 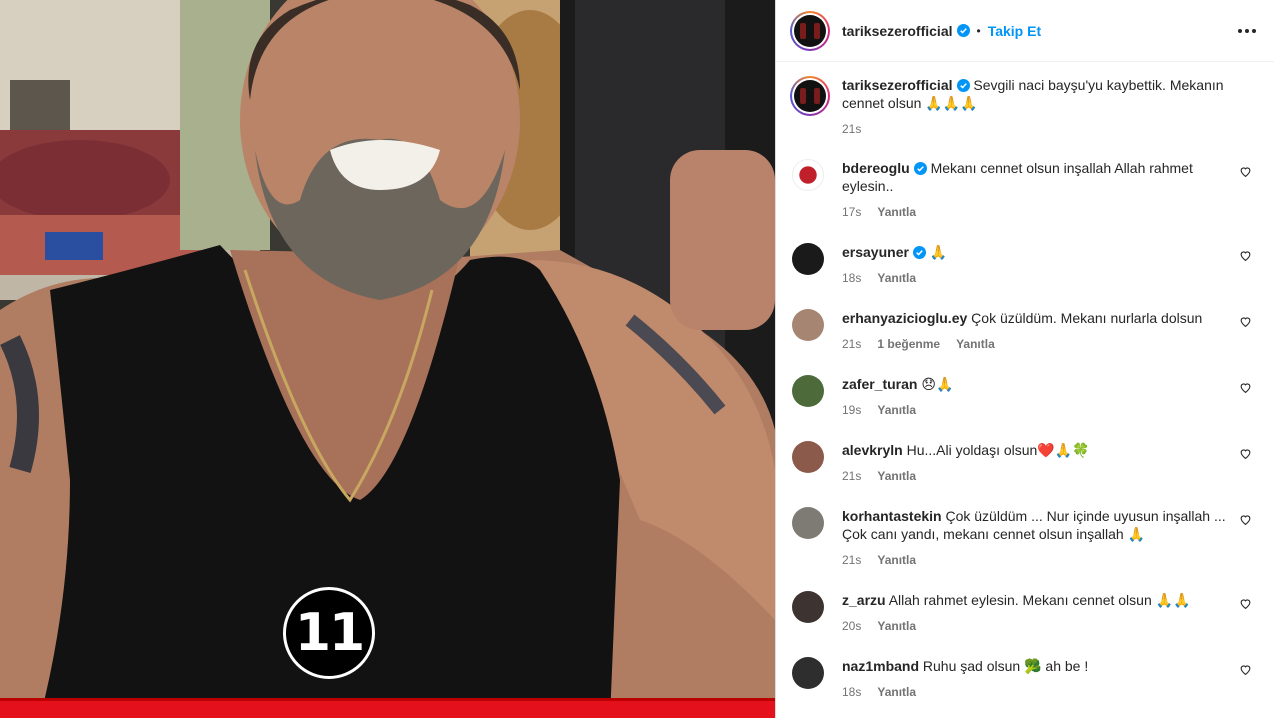 What do you see at coordinates (1014, 31) in the screenshot?
I see `follow-button: Takip Et` at bounding box center [1014, 31].